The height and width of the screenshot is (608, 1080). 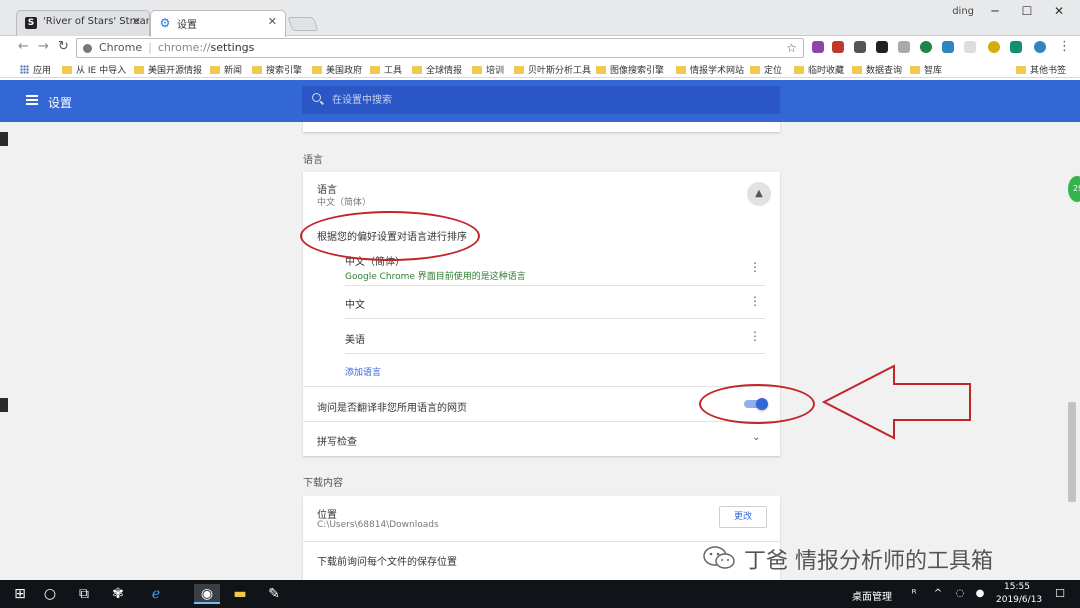 What do you see at coordinates (1059, 11) in the screenshot?
I see `close-window-button: ✕` at bounding box center [1059, 11].